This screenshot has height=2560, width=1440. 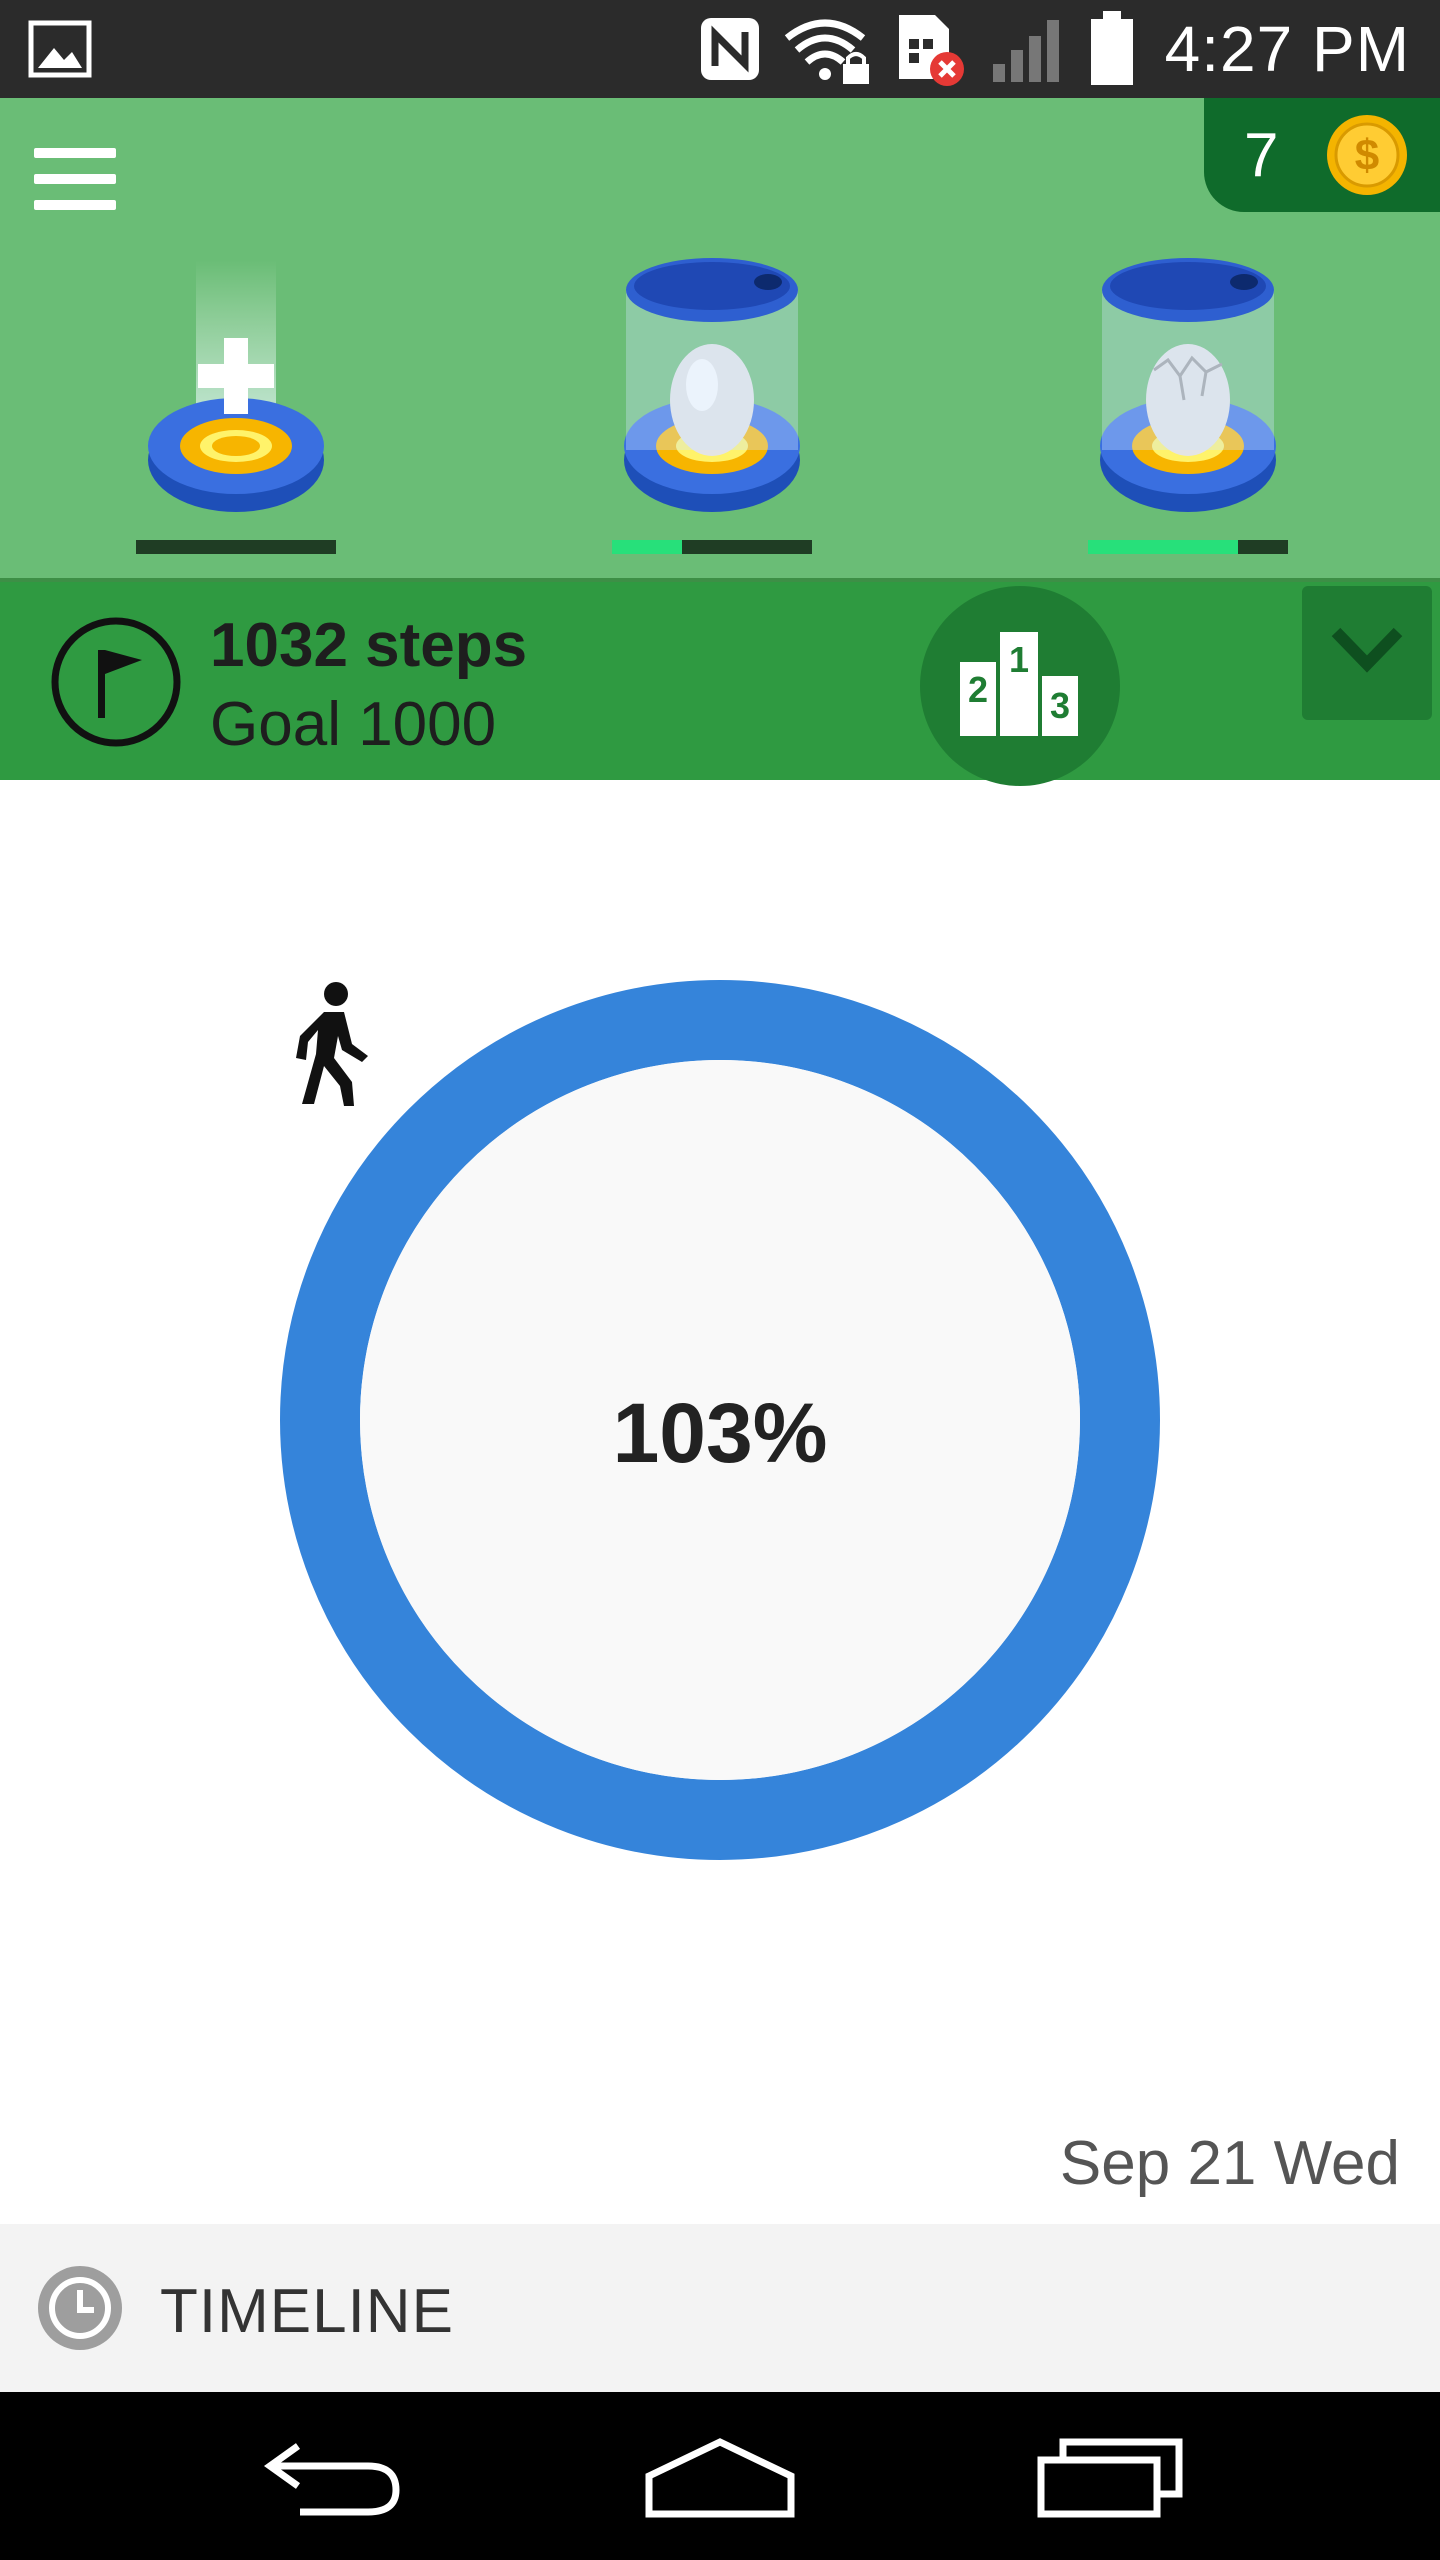 What do you see at coordinates (332, 1044) in the screenshot?
I see `walking-person-icon` at bounding box center [332, 1044].